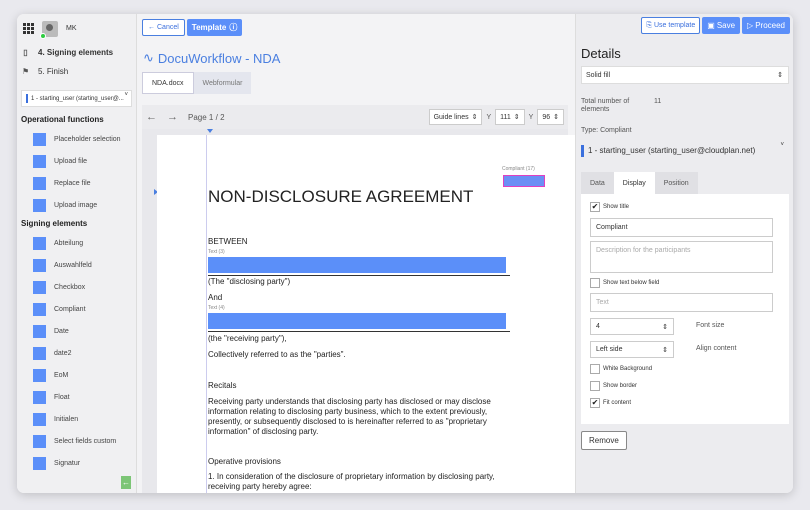  What do you see at coordinates (76, 375) in the screenshot?
I see `sidebar-item-eom: EoM` at bounding box center [76, 375].